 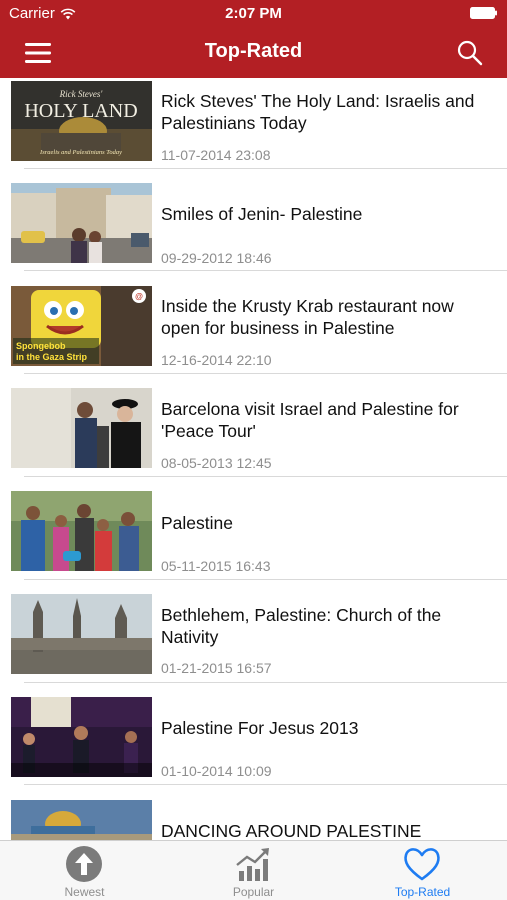 I want to click on video-date: 11-07-2014 23:08, so click(x=216, y=155).